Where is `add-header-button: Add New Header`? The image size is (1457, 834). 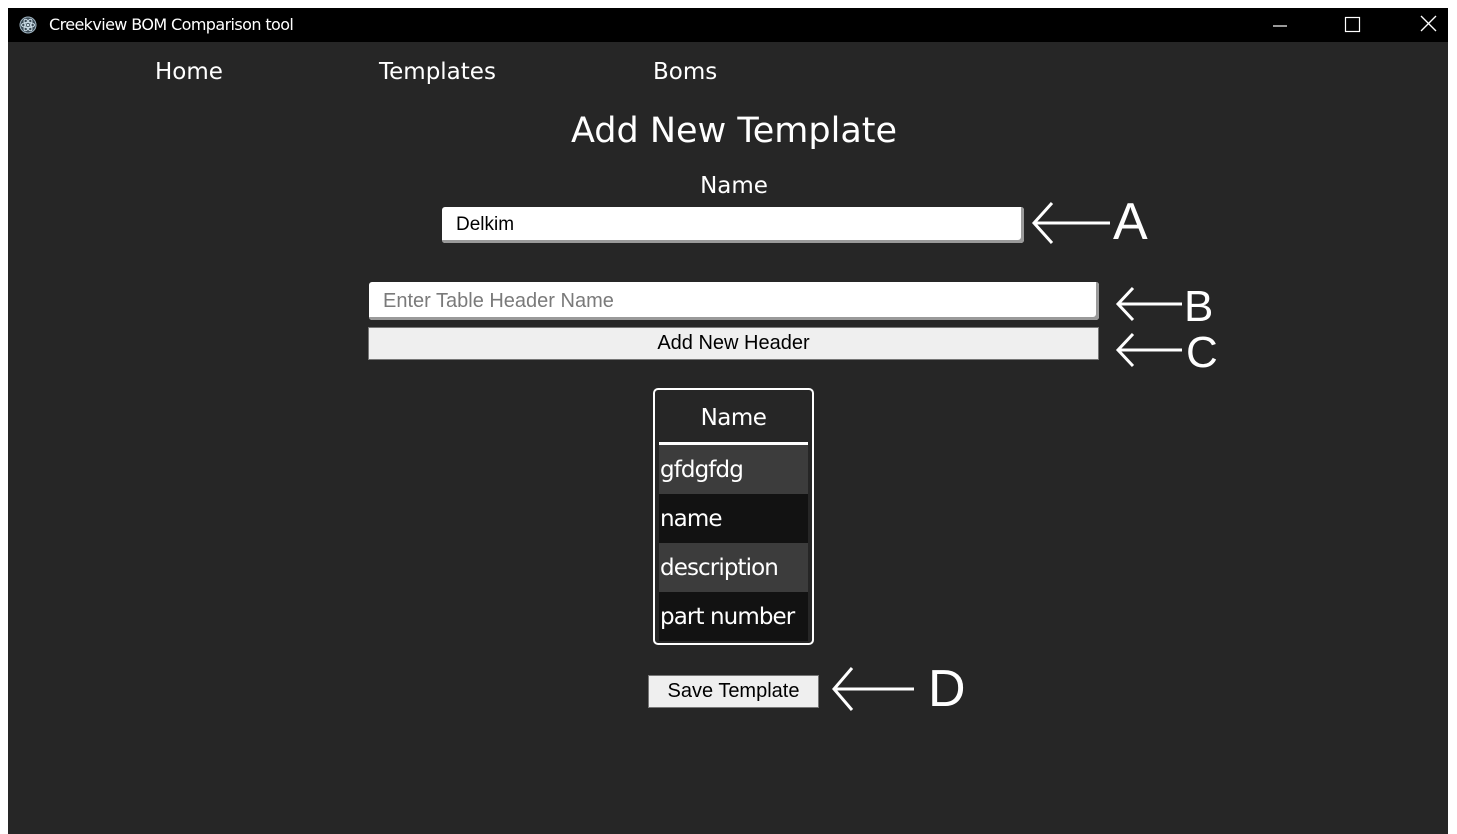 add-header-button: Add New Header is located at coordinates (733, 343).